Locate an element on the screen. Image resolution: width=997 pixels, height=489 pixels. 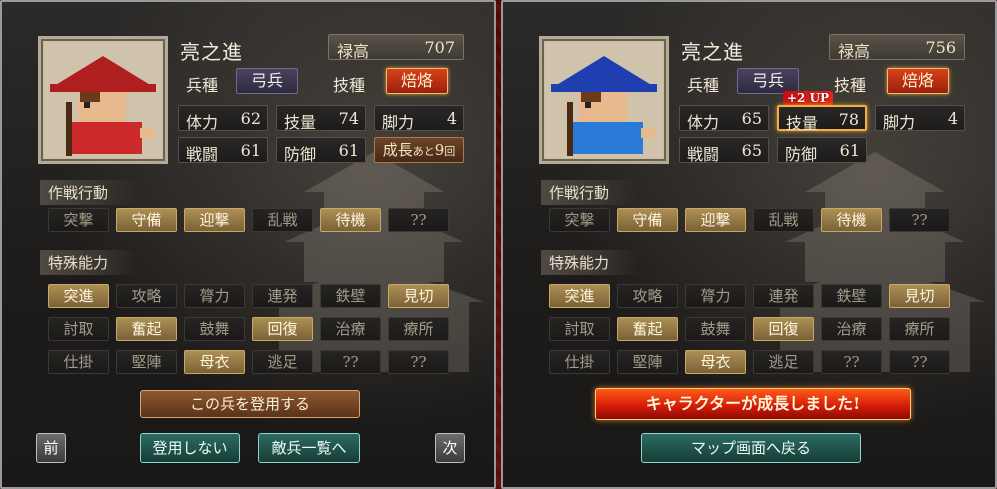
salary-value: 707 is located at coordinates (439, 47).